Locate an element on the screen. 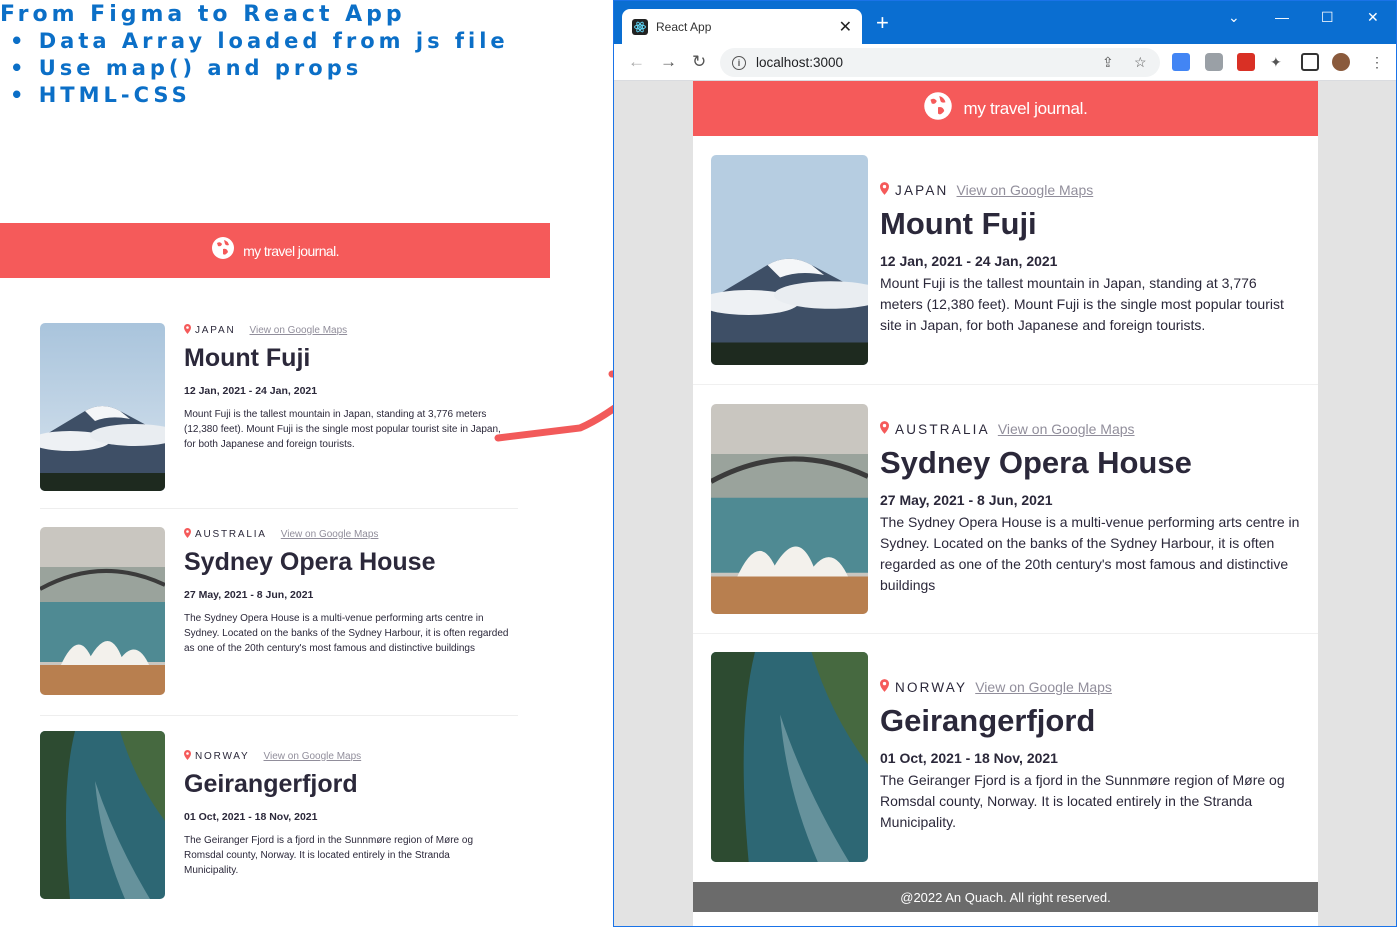 The height and width of the screenshot is (927, 1397). annotation-bullet: • Use map() and props is located at coordinates (186, 68).